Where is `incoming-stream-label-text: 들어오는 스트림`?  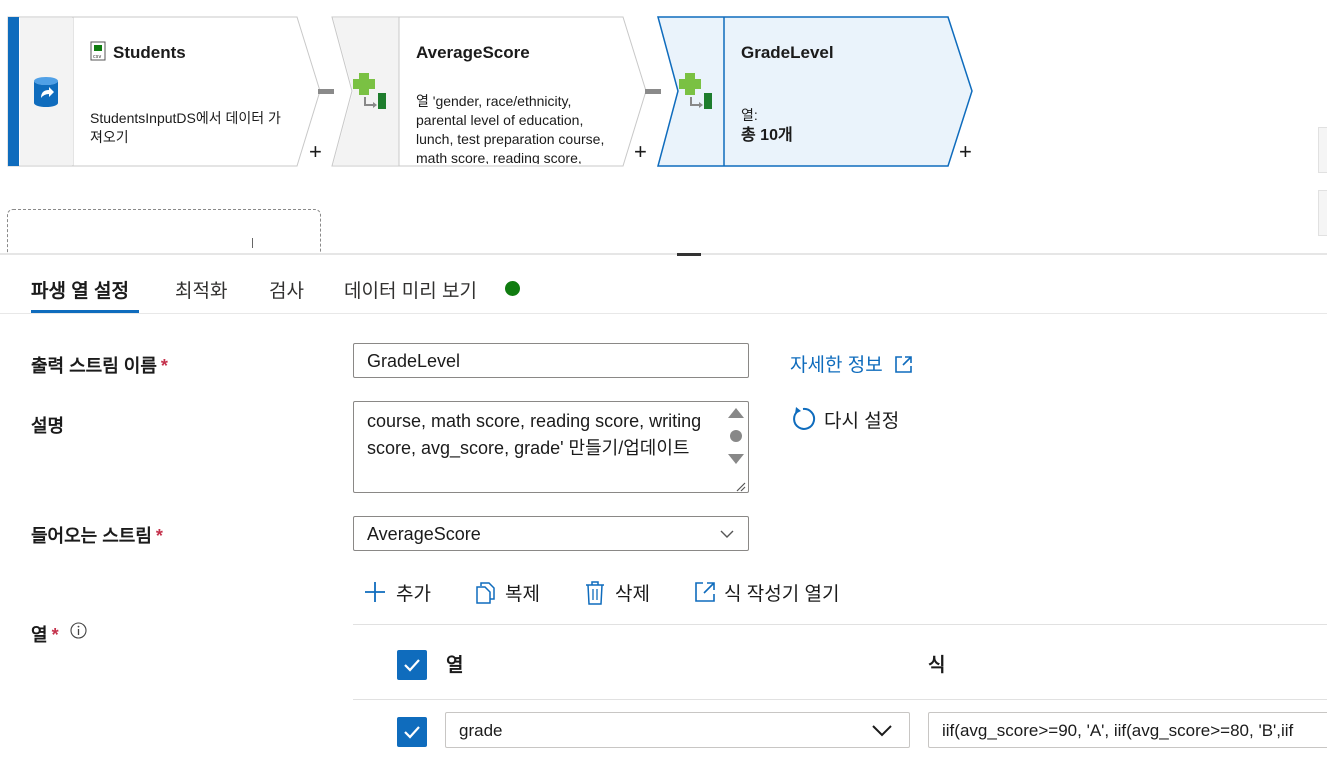
incoming-stream-label-text: 들어오는 스트림 is located at coordinates (91, 536).